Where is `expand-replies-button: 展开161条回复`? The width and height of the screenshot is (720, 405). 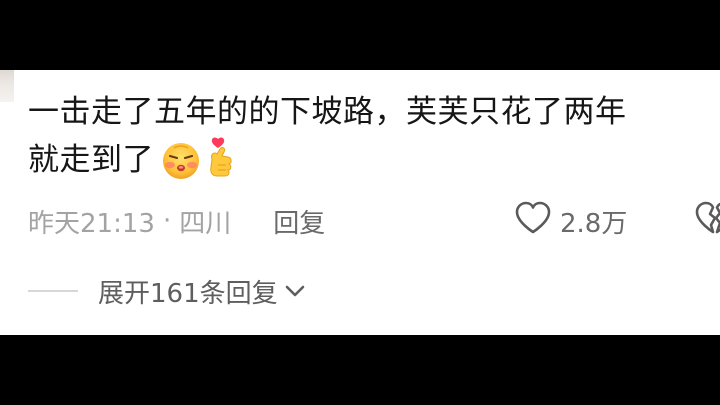
expand-replies-button: 展开161条回复 is located at coordinates (167, 291).